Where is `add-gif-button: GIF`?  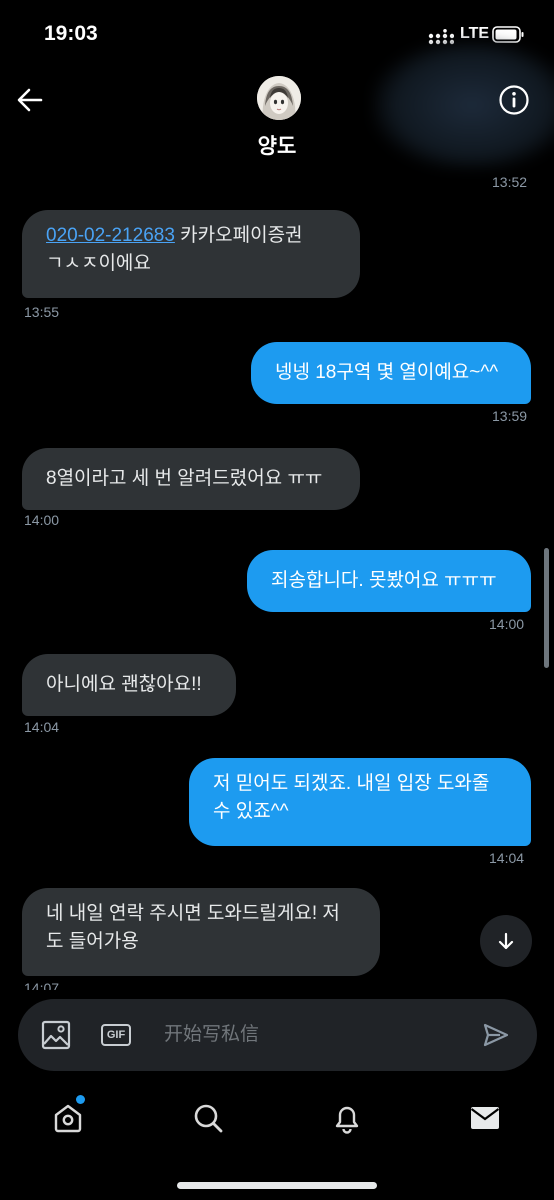
add-gif-button: GIF is located at coordinates (116, 1035).